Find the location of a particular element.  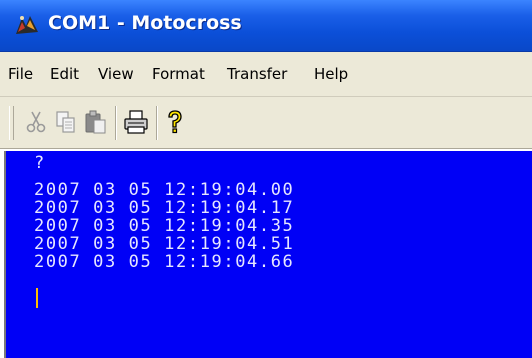

menu-bar: File Edit View Format Transfer Help is located at coordinates (266, 74).